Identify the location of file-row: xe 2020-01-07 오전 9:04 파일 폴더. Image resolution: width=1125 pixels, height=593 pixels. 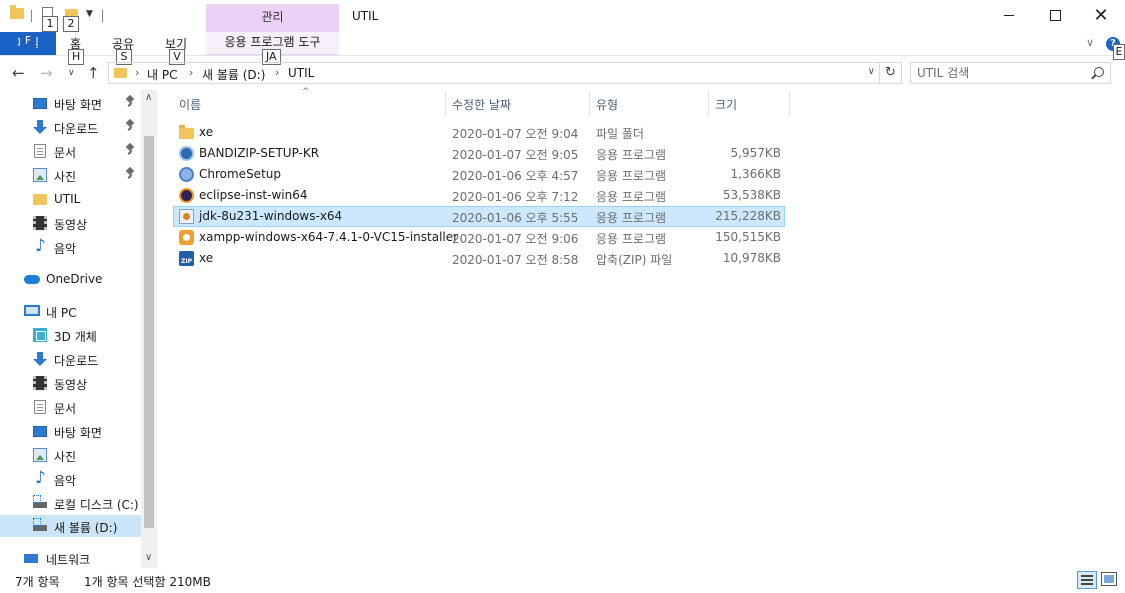
(479, 132).